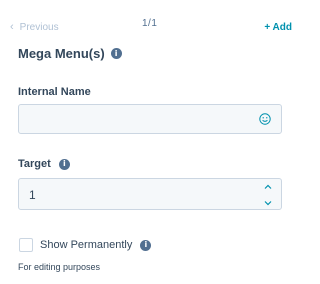 This screenshot has height=284, width=320. I want to click on chevron-left-icon: ‹, so click(12, 27).